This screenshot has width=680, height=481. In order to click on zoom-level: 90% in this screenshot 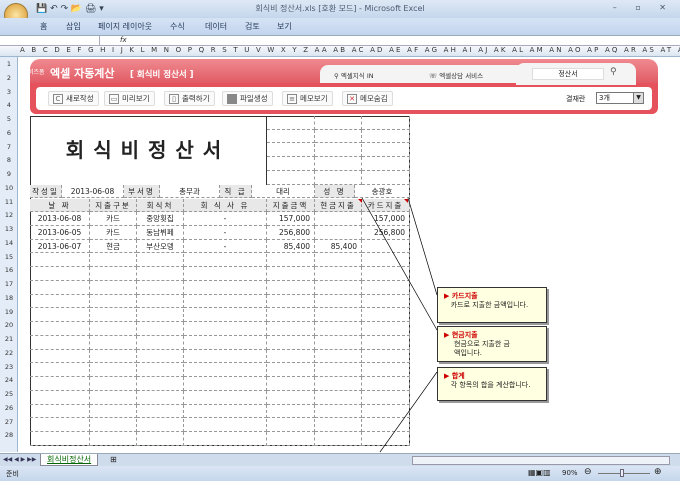, I will do `click(570, 473)`.